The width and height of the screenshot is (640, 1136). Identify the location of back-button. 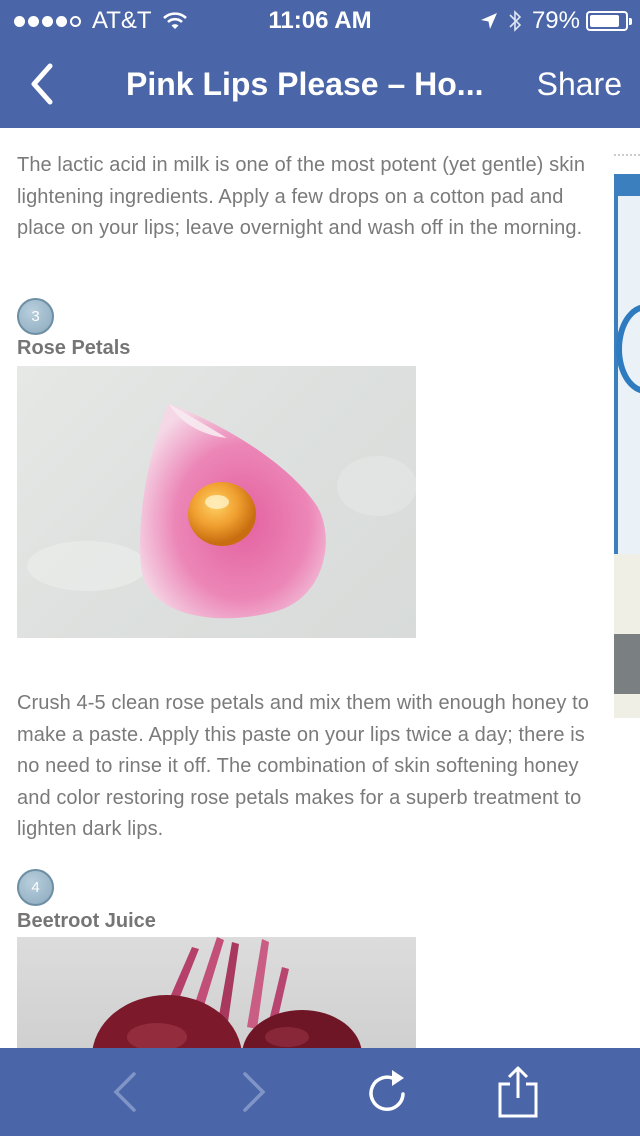
(44, 84).